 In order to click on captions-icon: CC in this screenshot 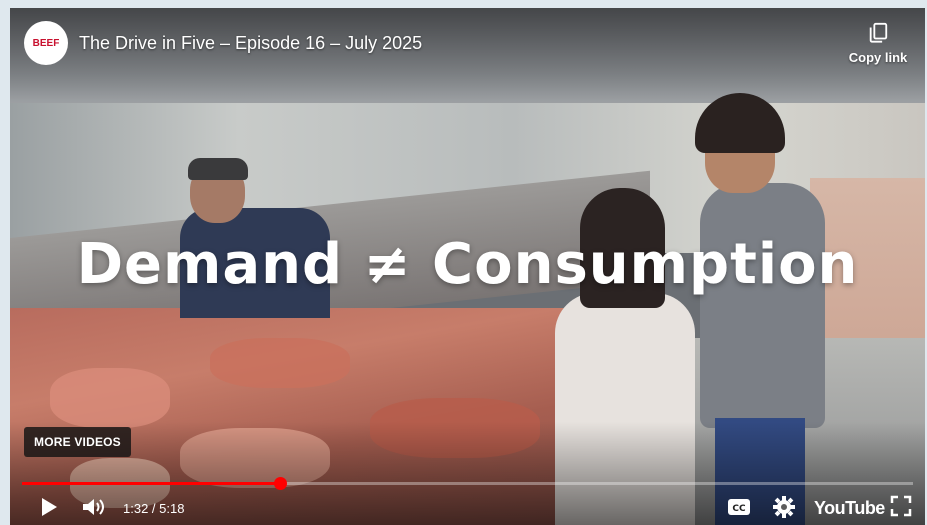, I will do `click(739, 507)`.